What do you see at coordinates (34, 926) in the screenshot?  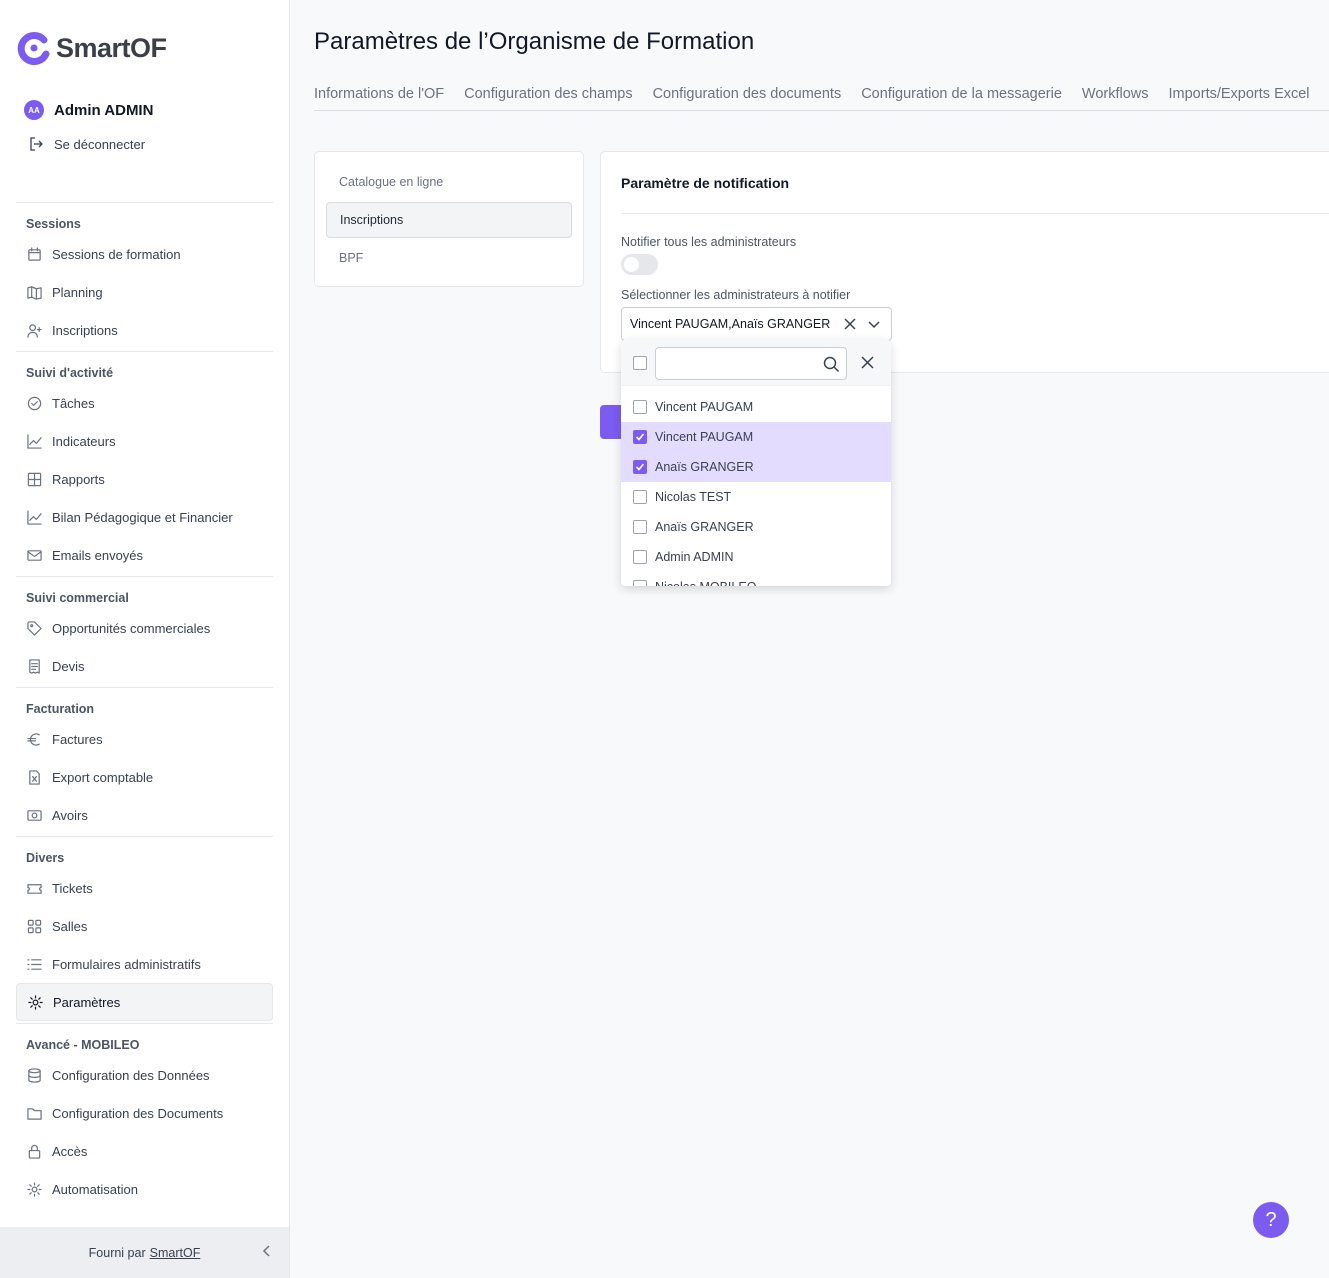 I see `apps-icon` at bounding box center [34, 926].